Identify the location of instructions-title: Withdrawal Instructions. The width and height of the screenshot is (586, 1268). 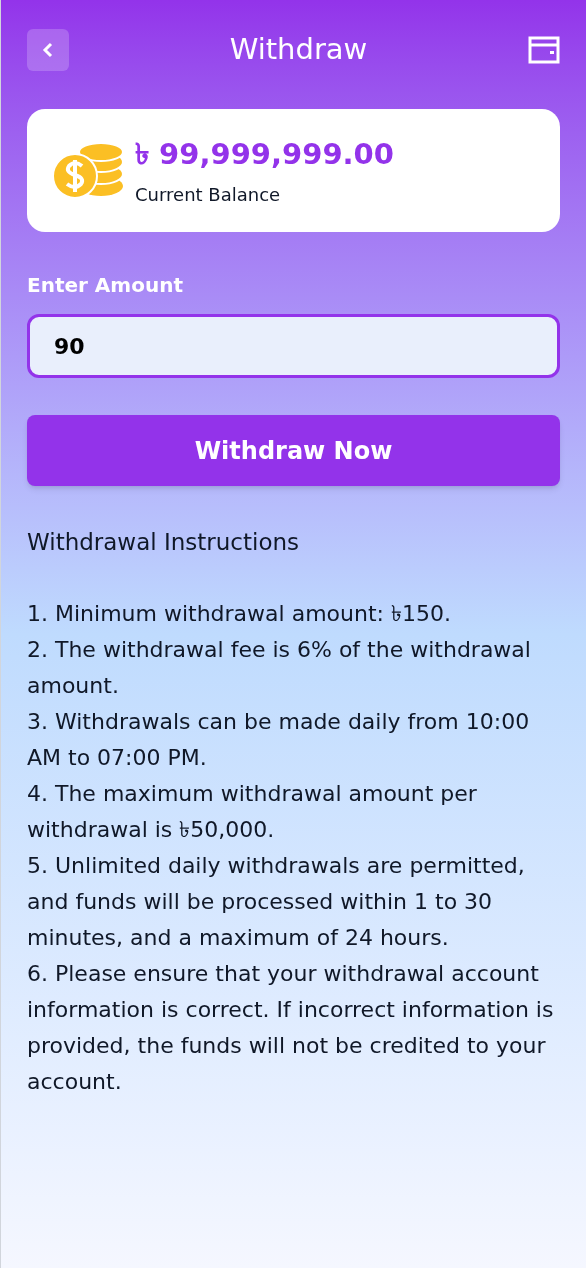
(164, 542).